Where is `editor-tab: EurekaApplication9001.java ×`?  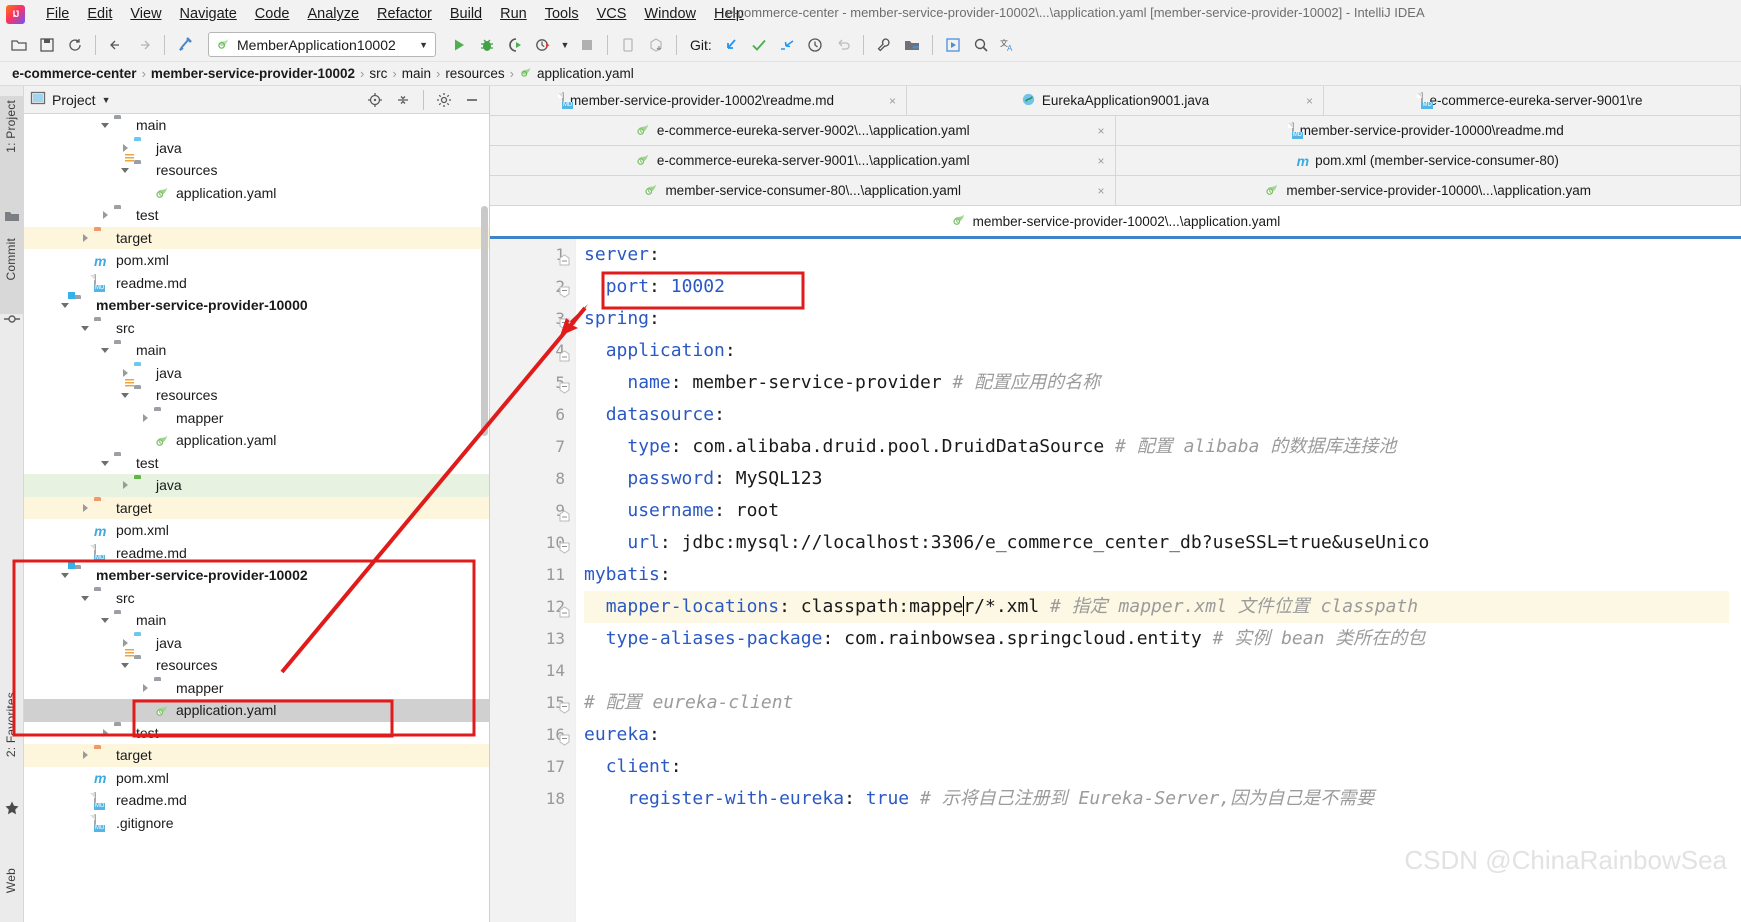
editor-tab: EurekaApplication9001.java × is located at coordinates (1115, 100).